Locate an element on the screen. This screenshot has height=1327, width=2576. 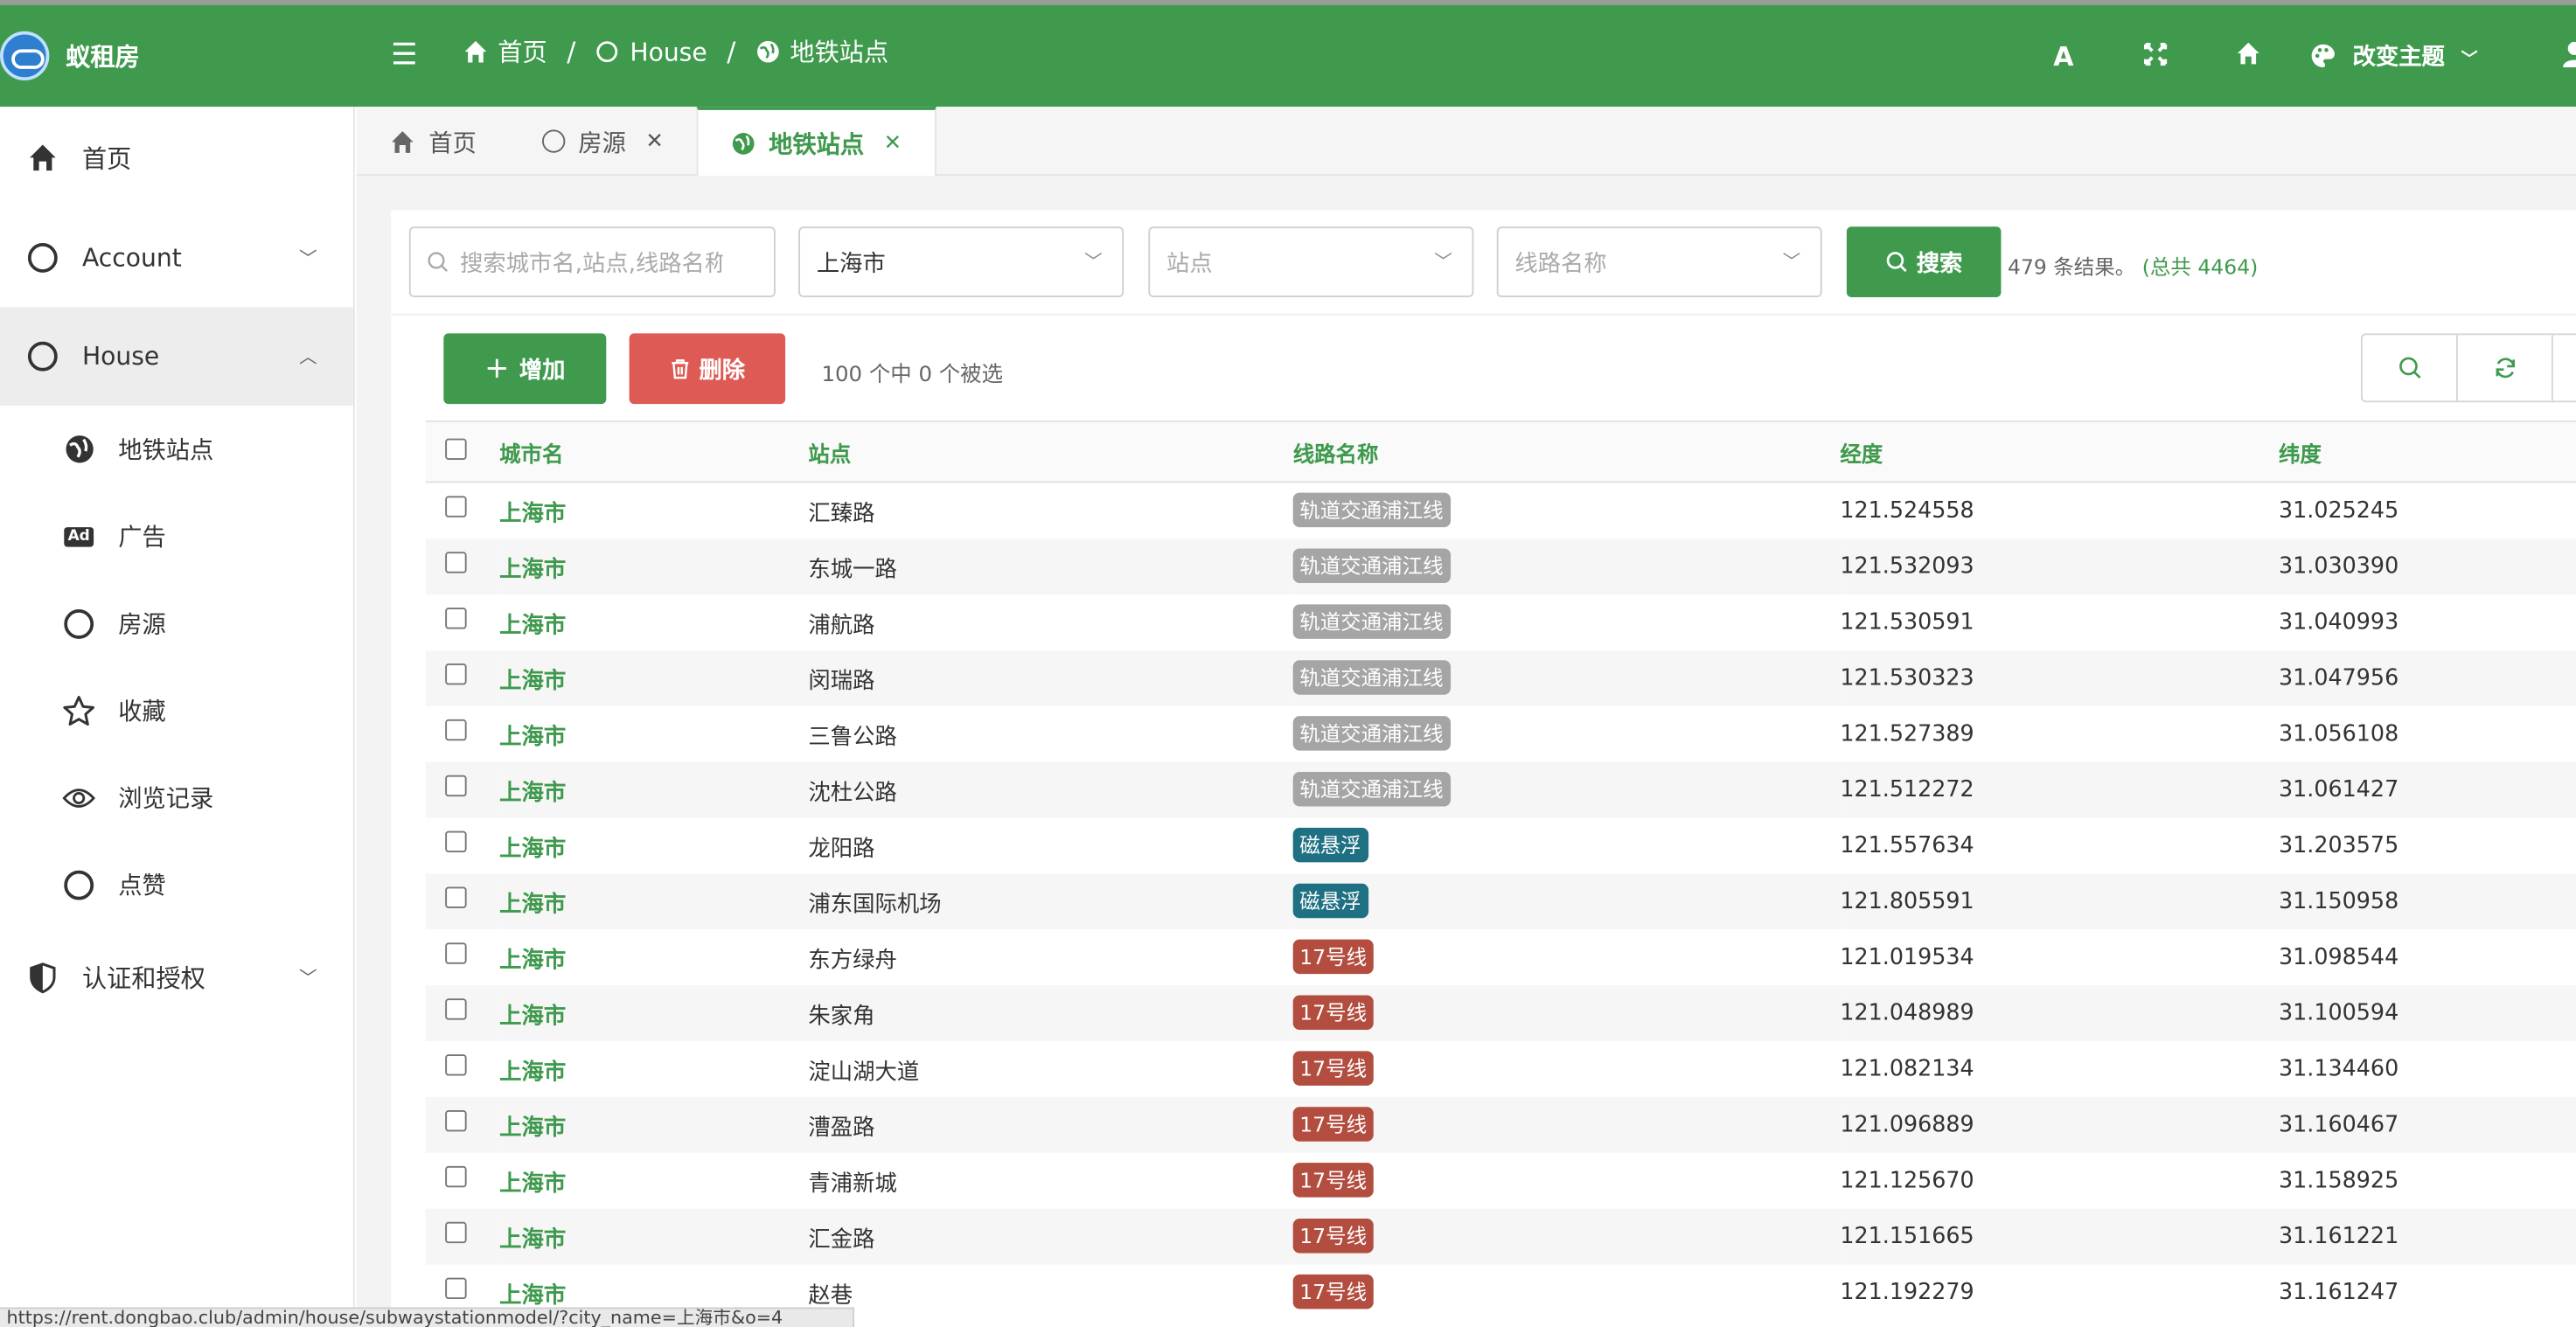
tab-home: 首页 is located at coordinates (433, 141).